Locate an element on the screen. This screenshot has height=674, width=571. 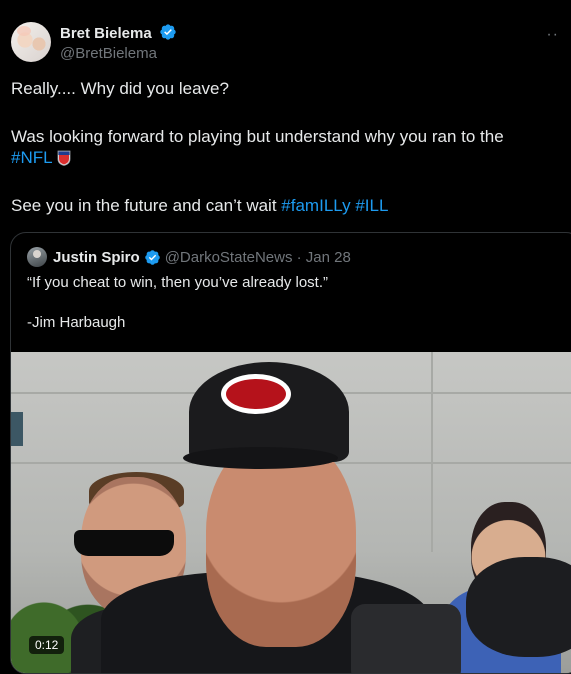
nfl-shield-icon is located at coordinates (63, 158).